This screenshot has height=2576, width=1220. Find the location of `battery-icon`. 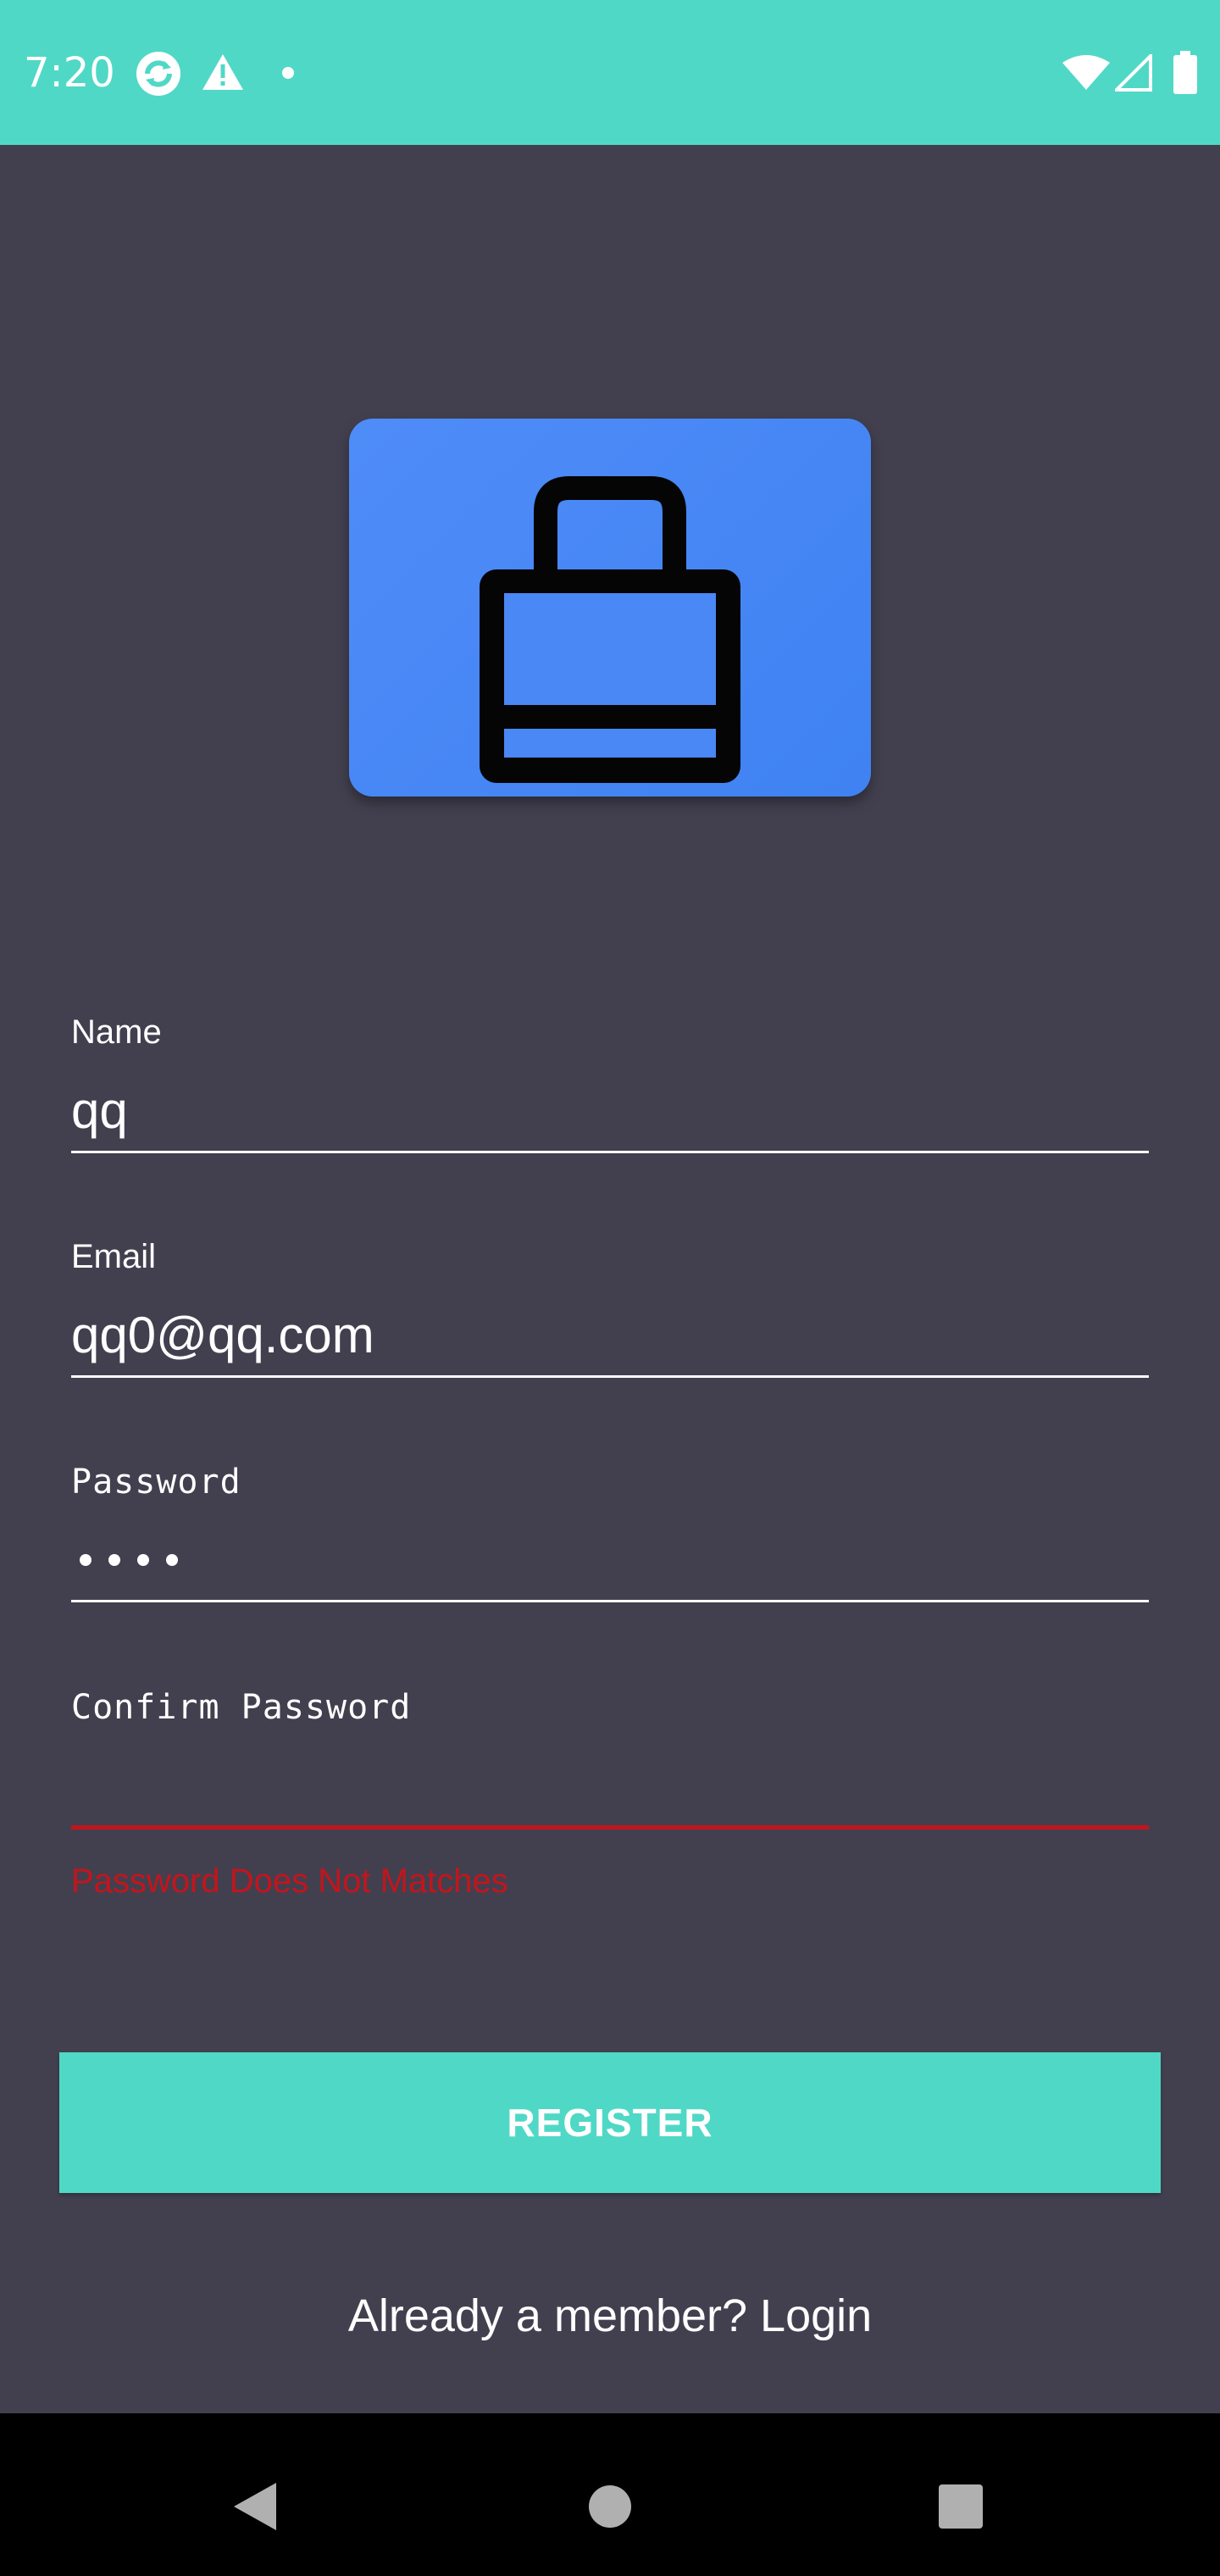

battery-icon is located at coordinates (1185, 72).